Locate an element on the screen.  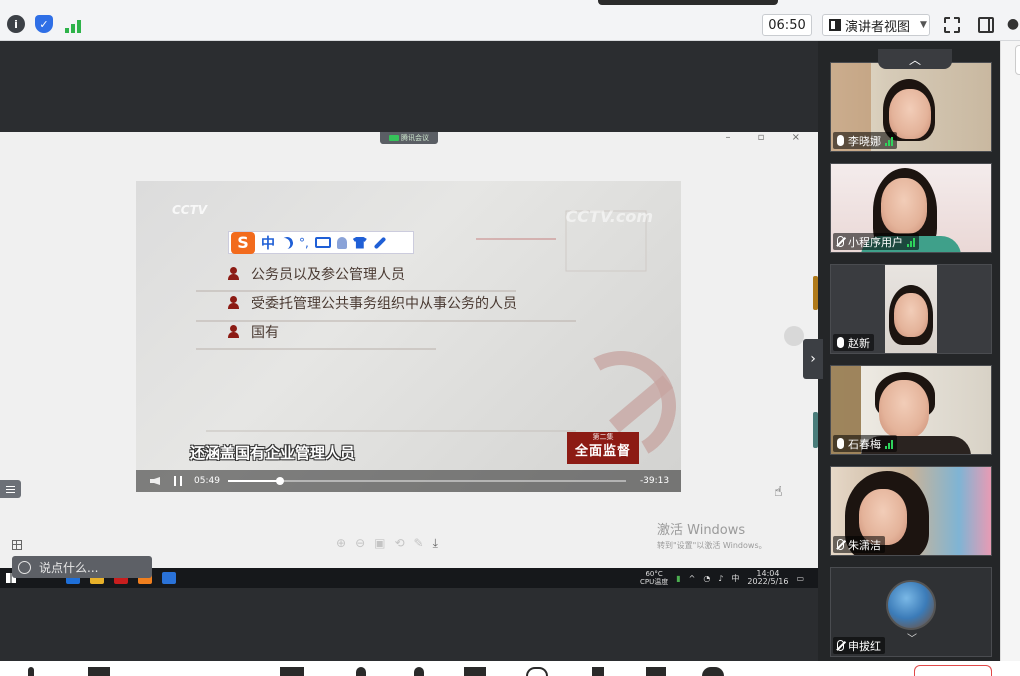
bottom-toolbar is located at coordinates (510, 668).